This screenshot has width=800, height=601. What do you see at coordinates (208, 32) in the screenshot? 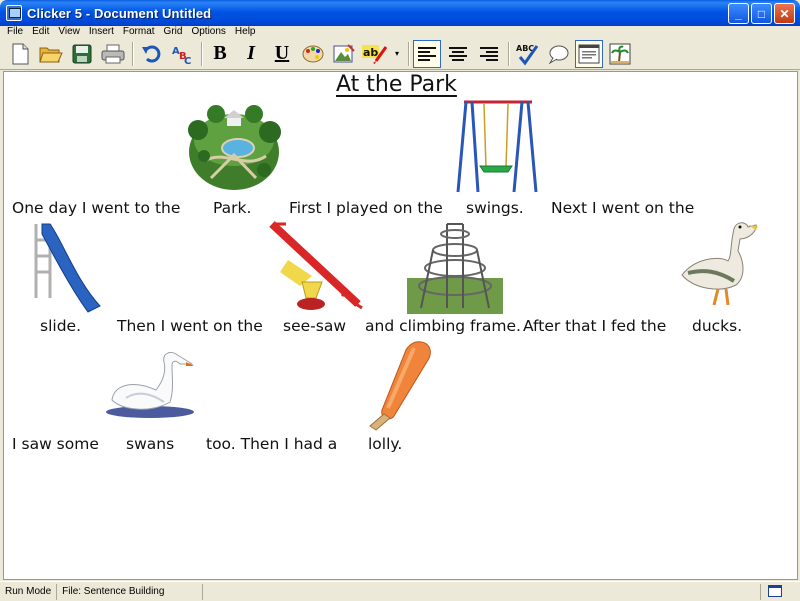
I see `menu-options: Options` at bounding box center [208, 32].